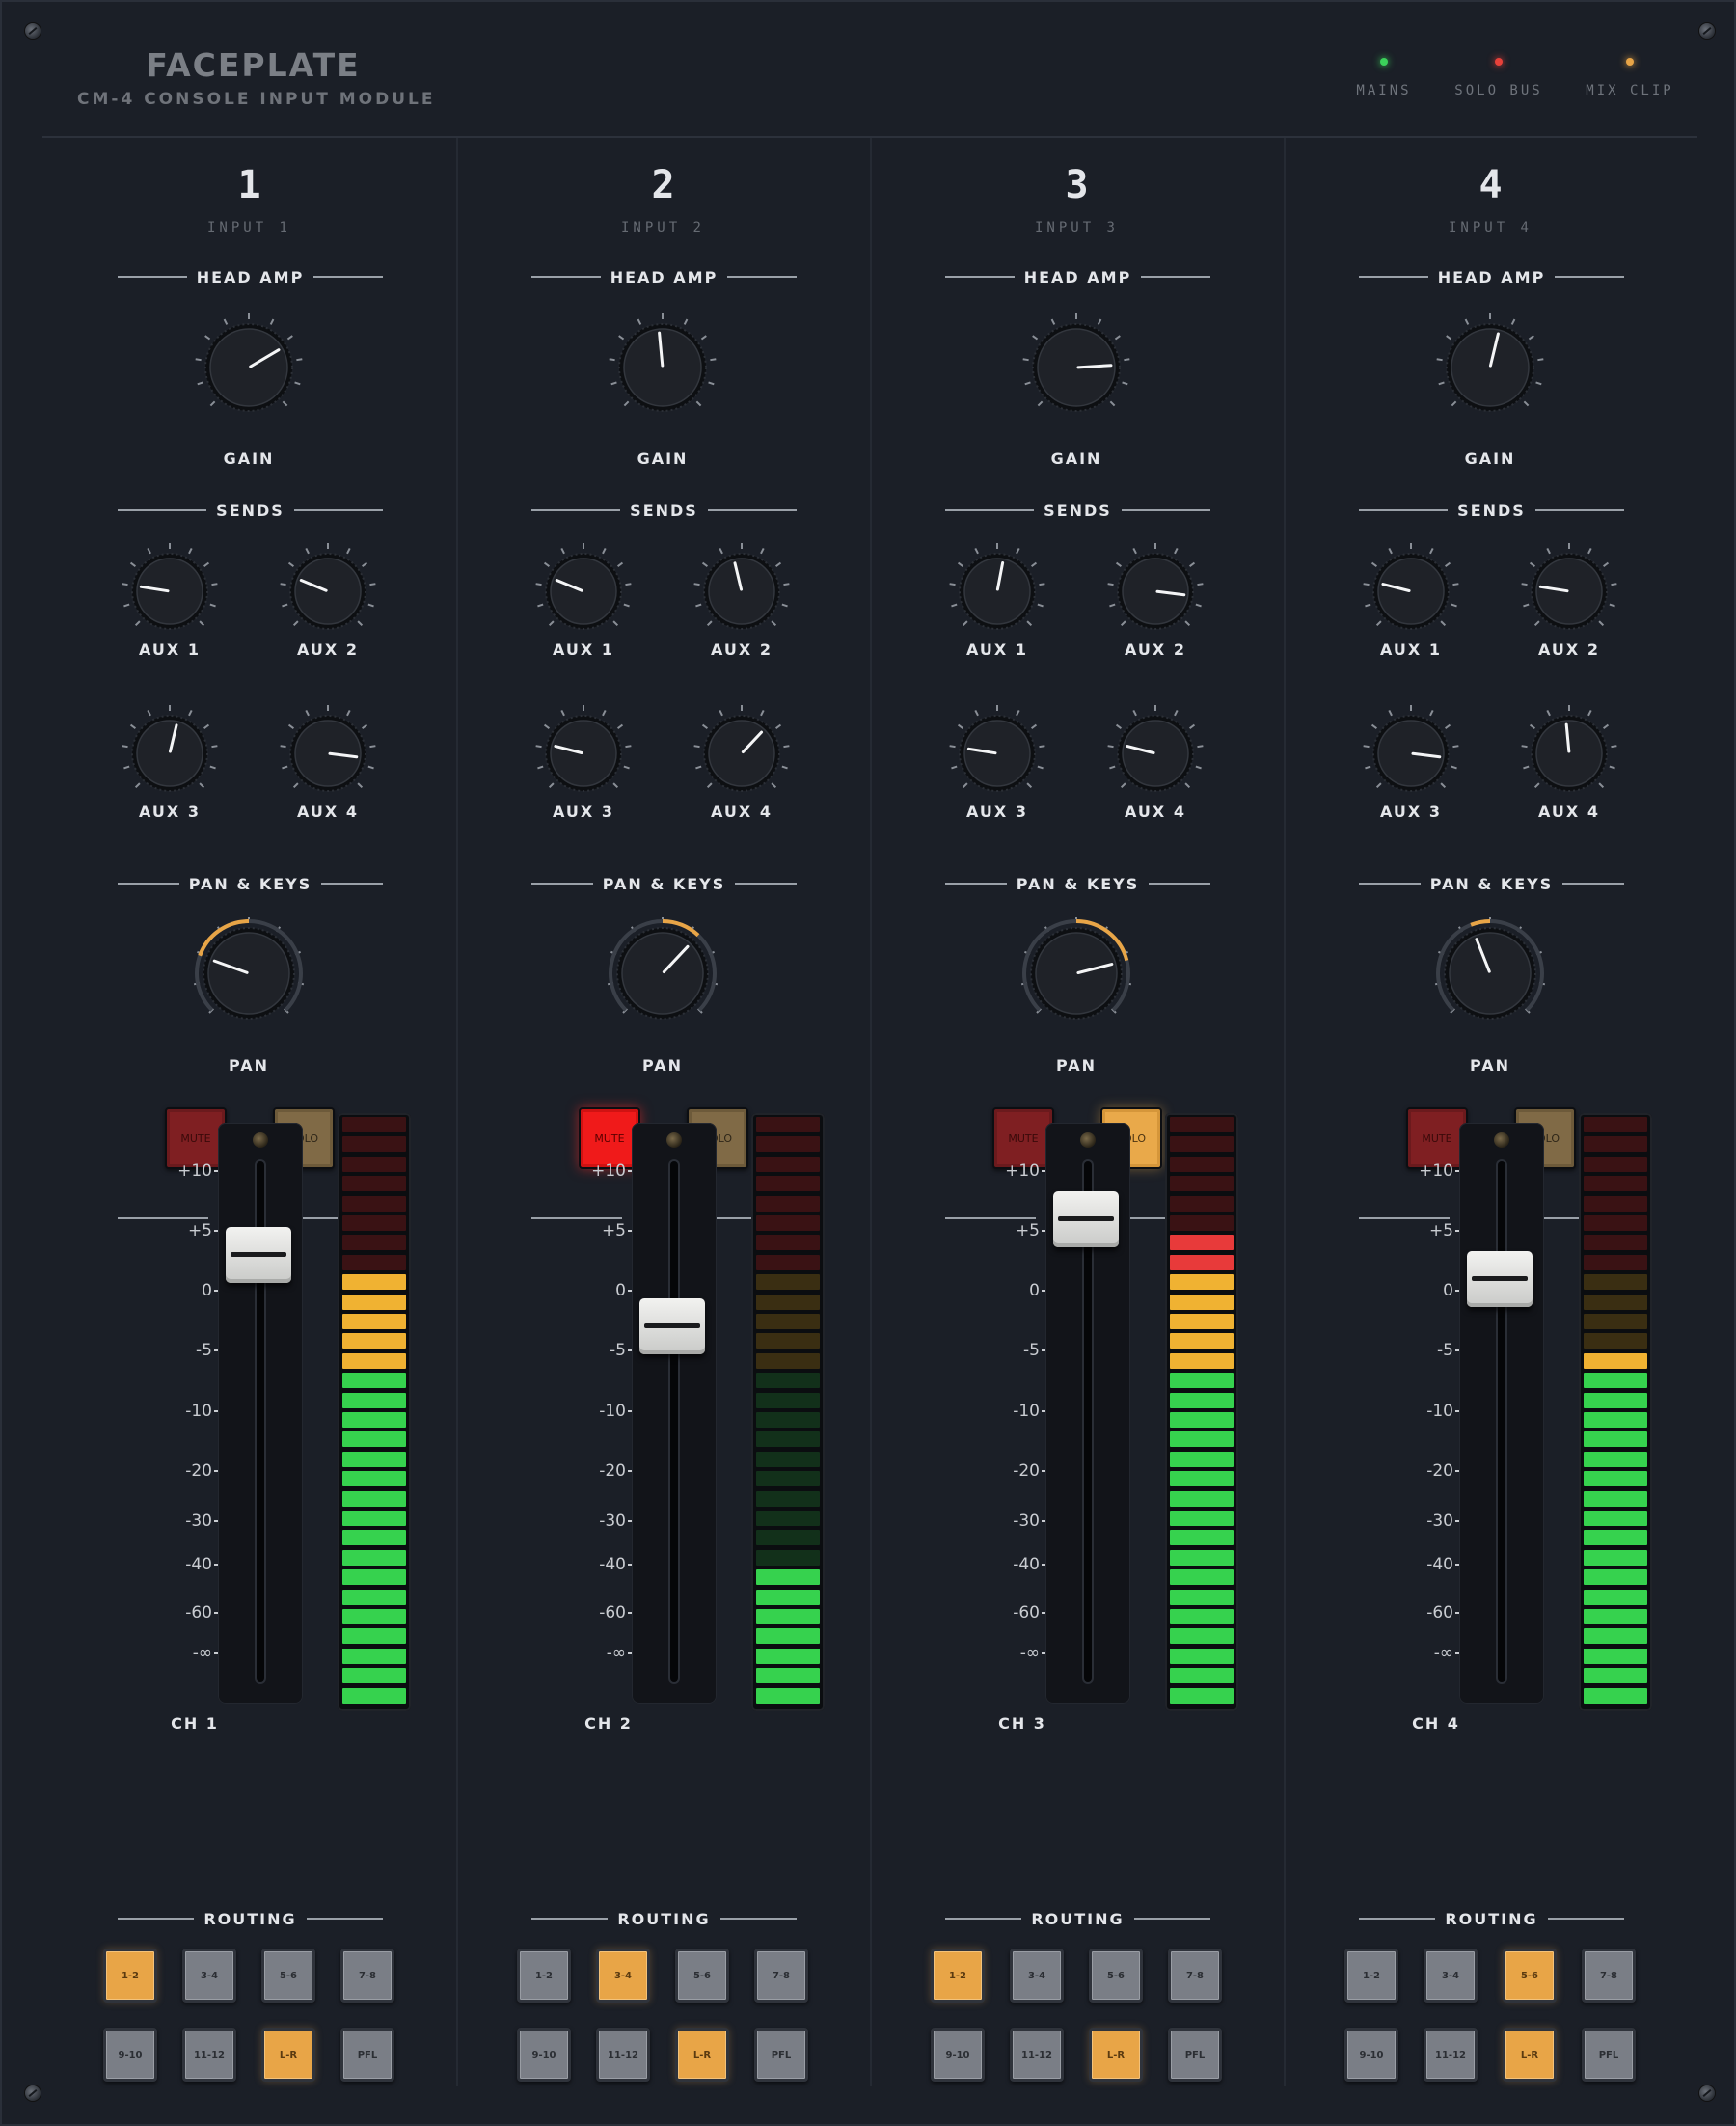 Image resolution: width=1736 pixels, height=2126 pixels. What do you see at coordinates (1615, 1412) in the screenshot?
I see `level-meter` at bounding box center [1615, 1412].